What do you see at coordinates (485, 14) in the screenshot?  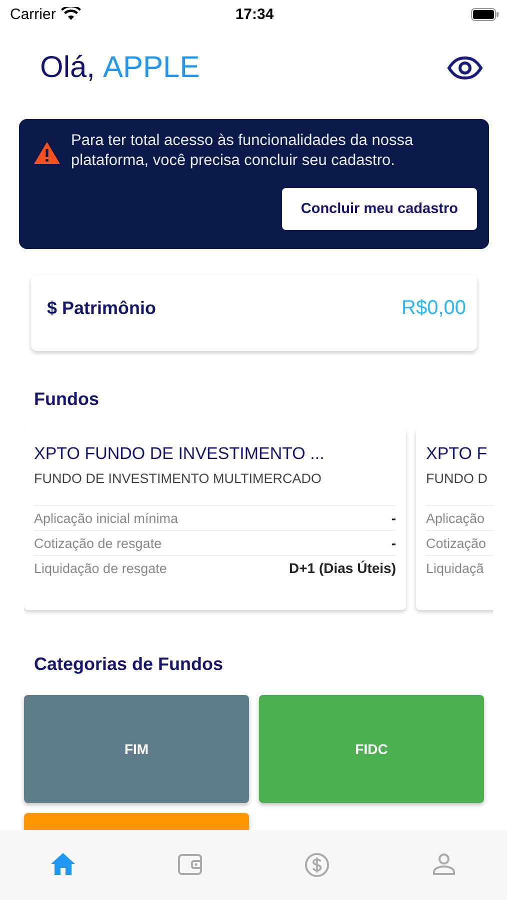 I see `battery-icon` at bounding box center [485, 14].